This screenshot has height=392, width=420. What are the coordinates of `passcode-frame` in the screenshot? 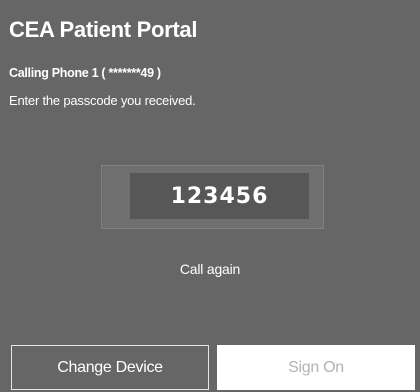 It's located at (212, 197).